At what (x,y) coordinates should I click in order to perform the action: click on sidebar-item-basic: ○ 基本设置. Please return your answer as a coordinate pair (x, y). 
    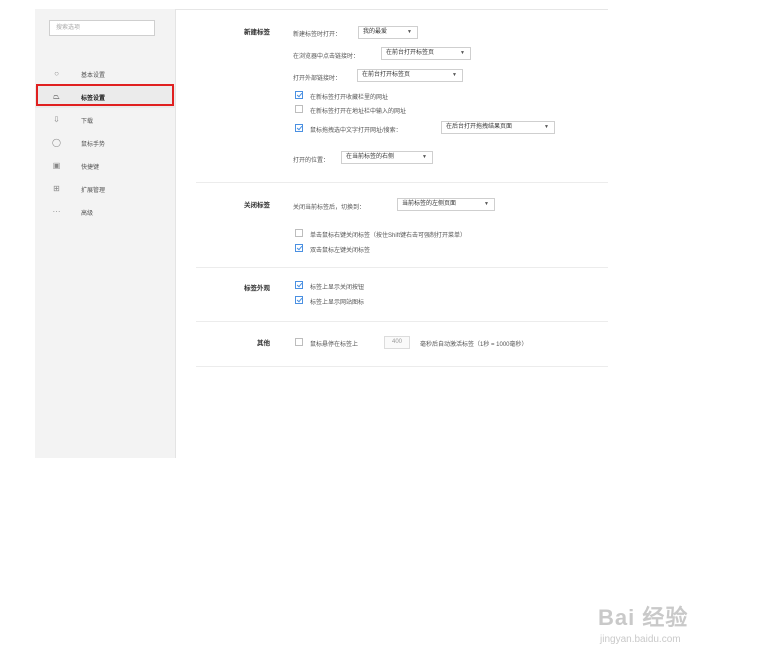
    Looking at the image, I should click on (105, 74).